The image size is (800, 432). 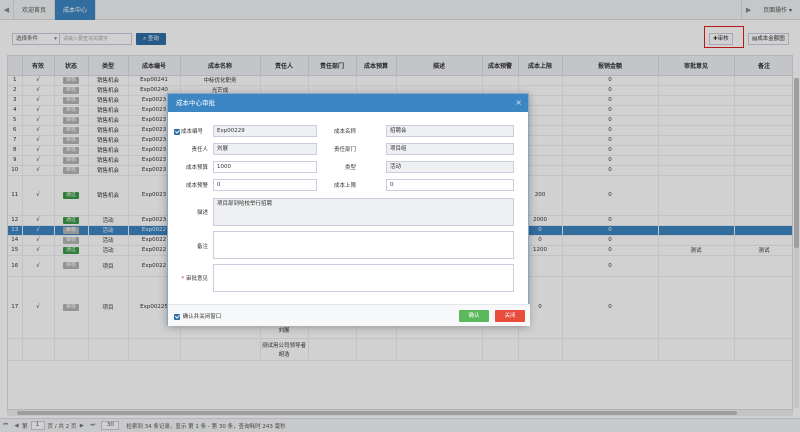 I want to click on close-icon: ×, so click(x=518, y=103).